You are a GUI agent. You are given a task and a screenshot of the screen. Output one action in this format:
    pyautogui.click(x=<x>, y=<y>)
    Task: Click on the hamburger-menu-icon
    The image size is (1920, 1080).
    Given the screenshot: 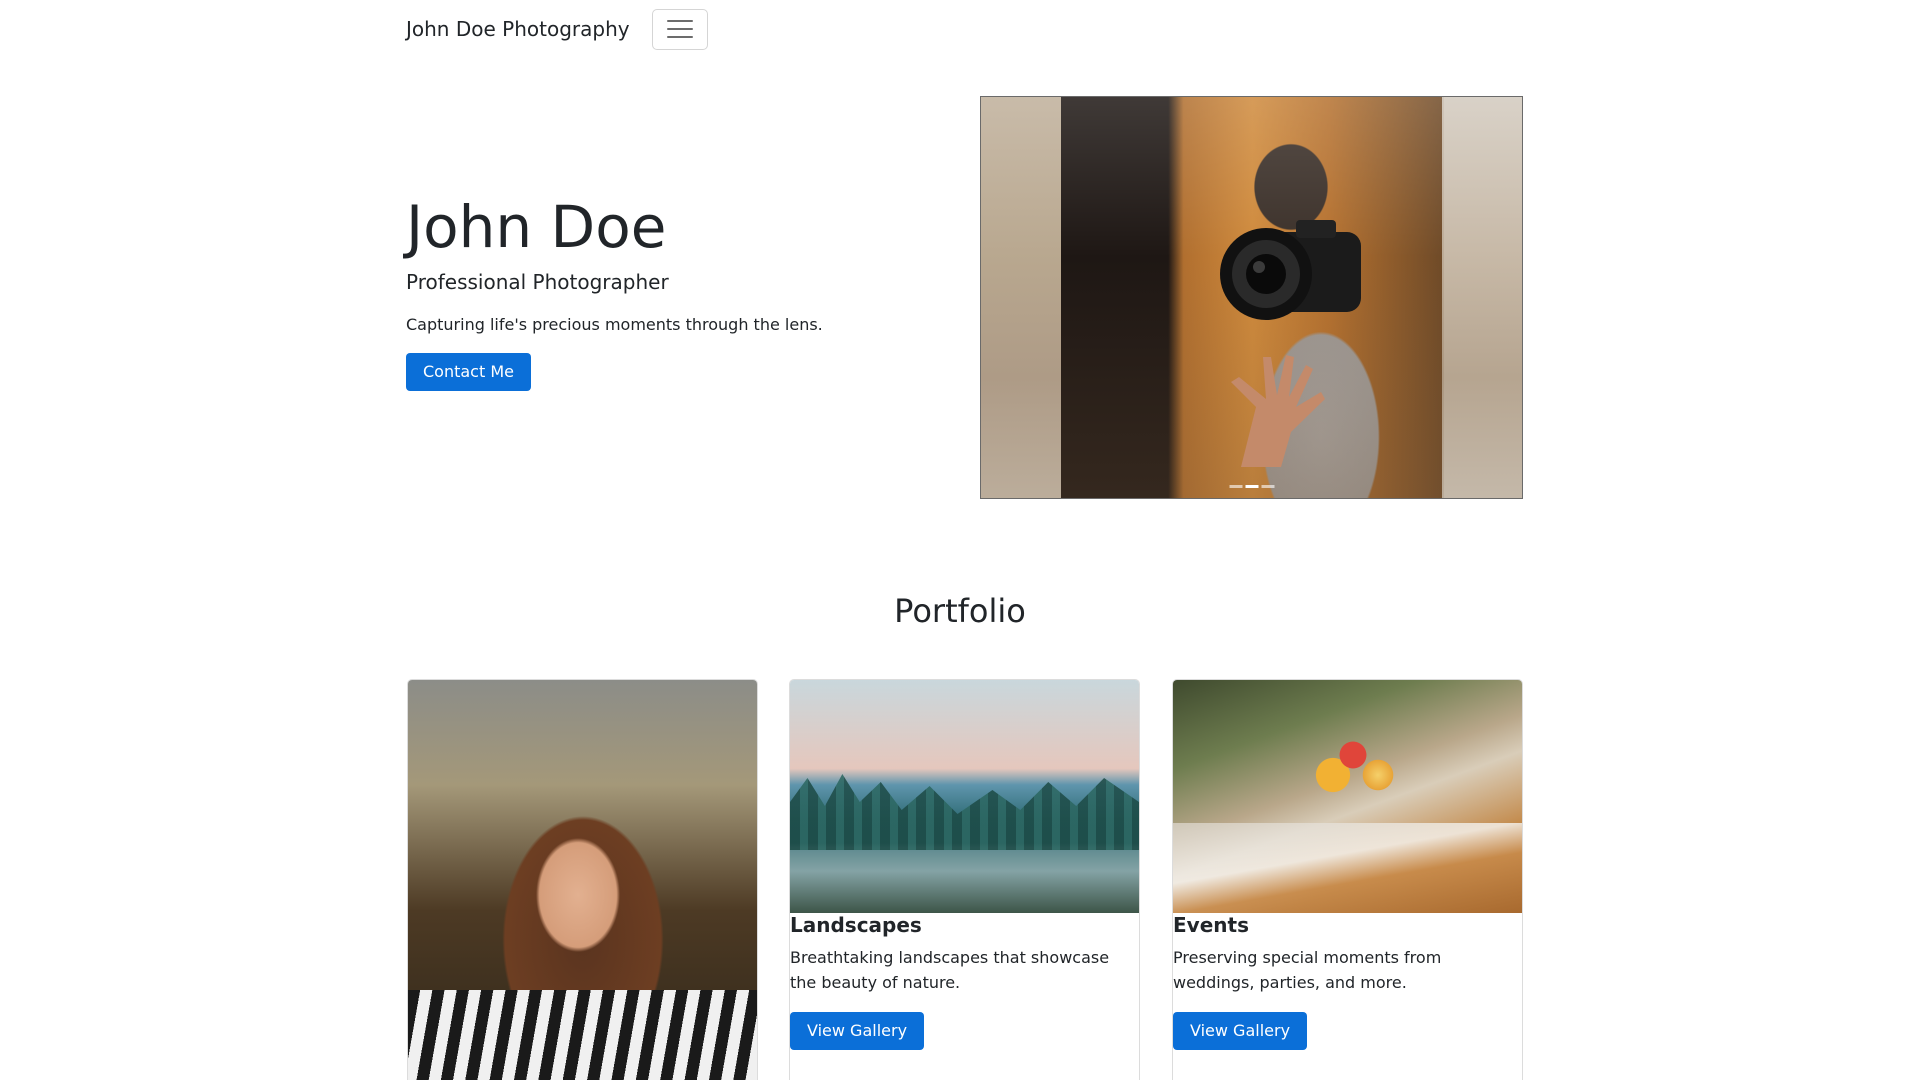 What is the action you would take?
    pyautogui.click(x=679, y=21)
    